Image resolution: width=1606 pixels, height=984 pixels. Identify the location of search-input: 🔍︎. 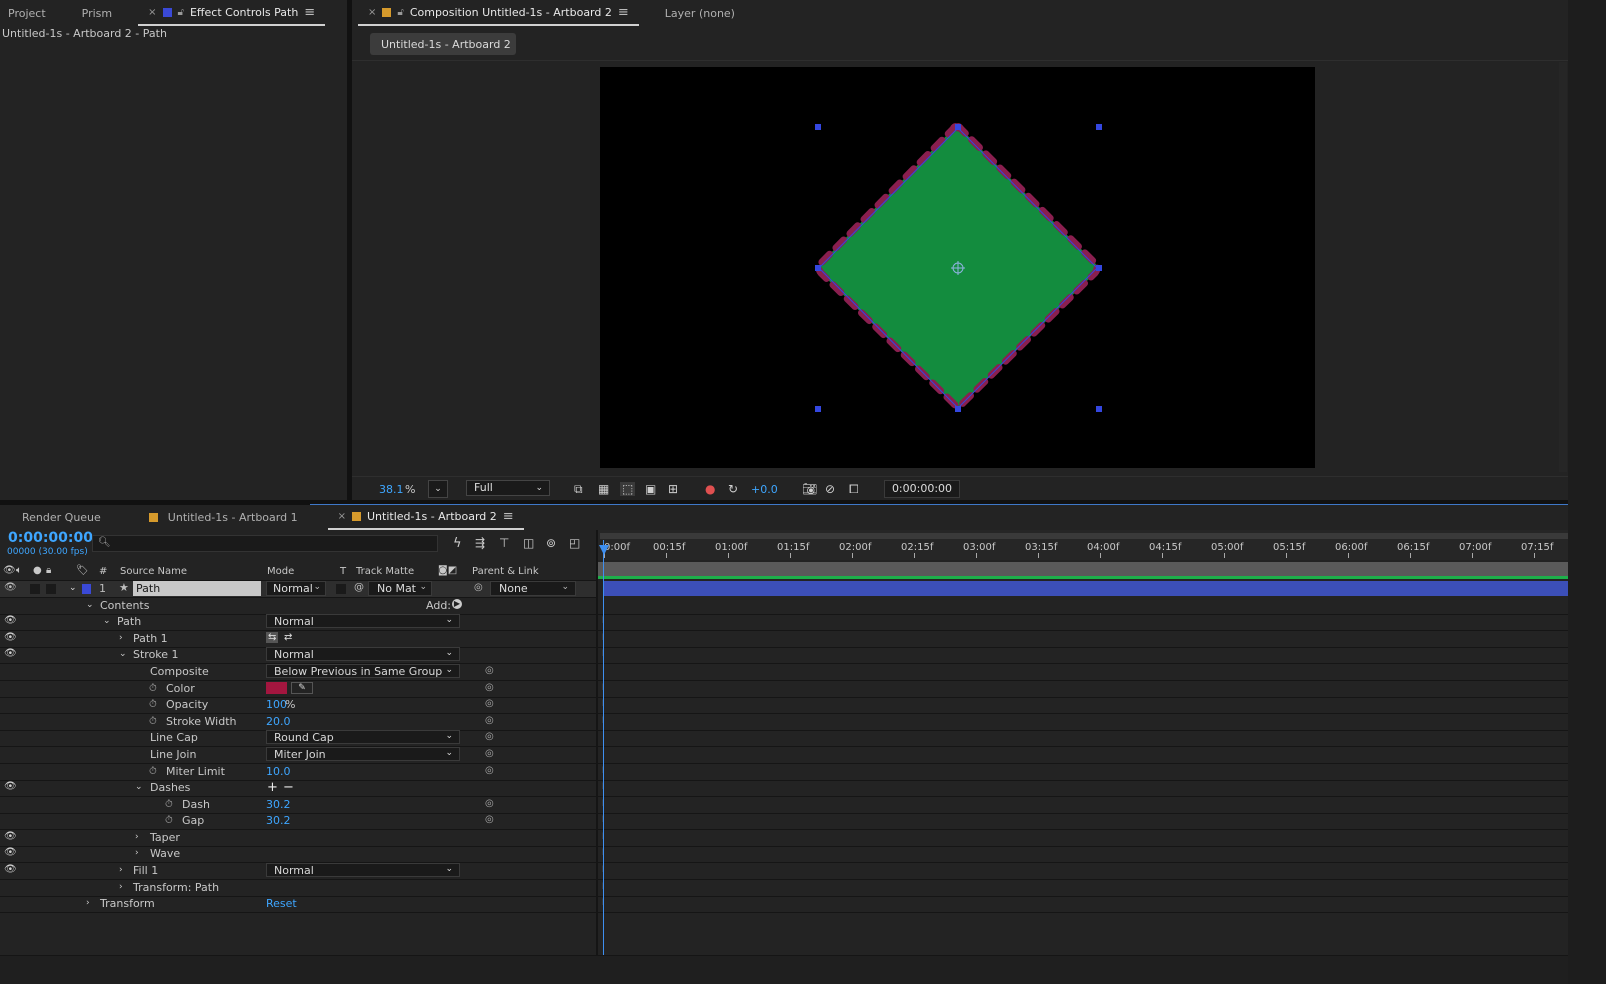
(265, 543).